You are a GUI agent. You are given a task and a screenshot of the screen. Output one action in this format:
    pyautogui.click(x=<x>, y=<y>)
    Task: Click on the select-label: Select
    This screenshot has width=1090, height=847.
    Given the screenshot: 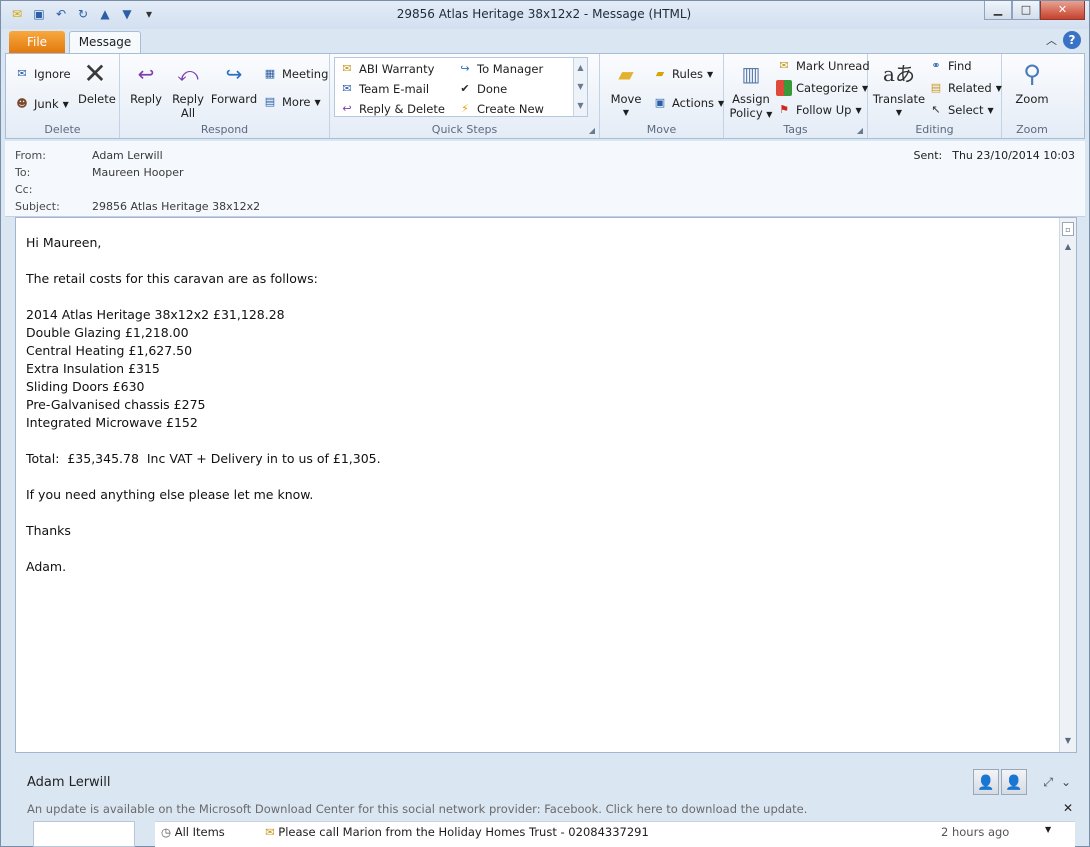 What is the action you would take?
    pyautogui.click(x=966, y=110)
    